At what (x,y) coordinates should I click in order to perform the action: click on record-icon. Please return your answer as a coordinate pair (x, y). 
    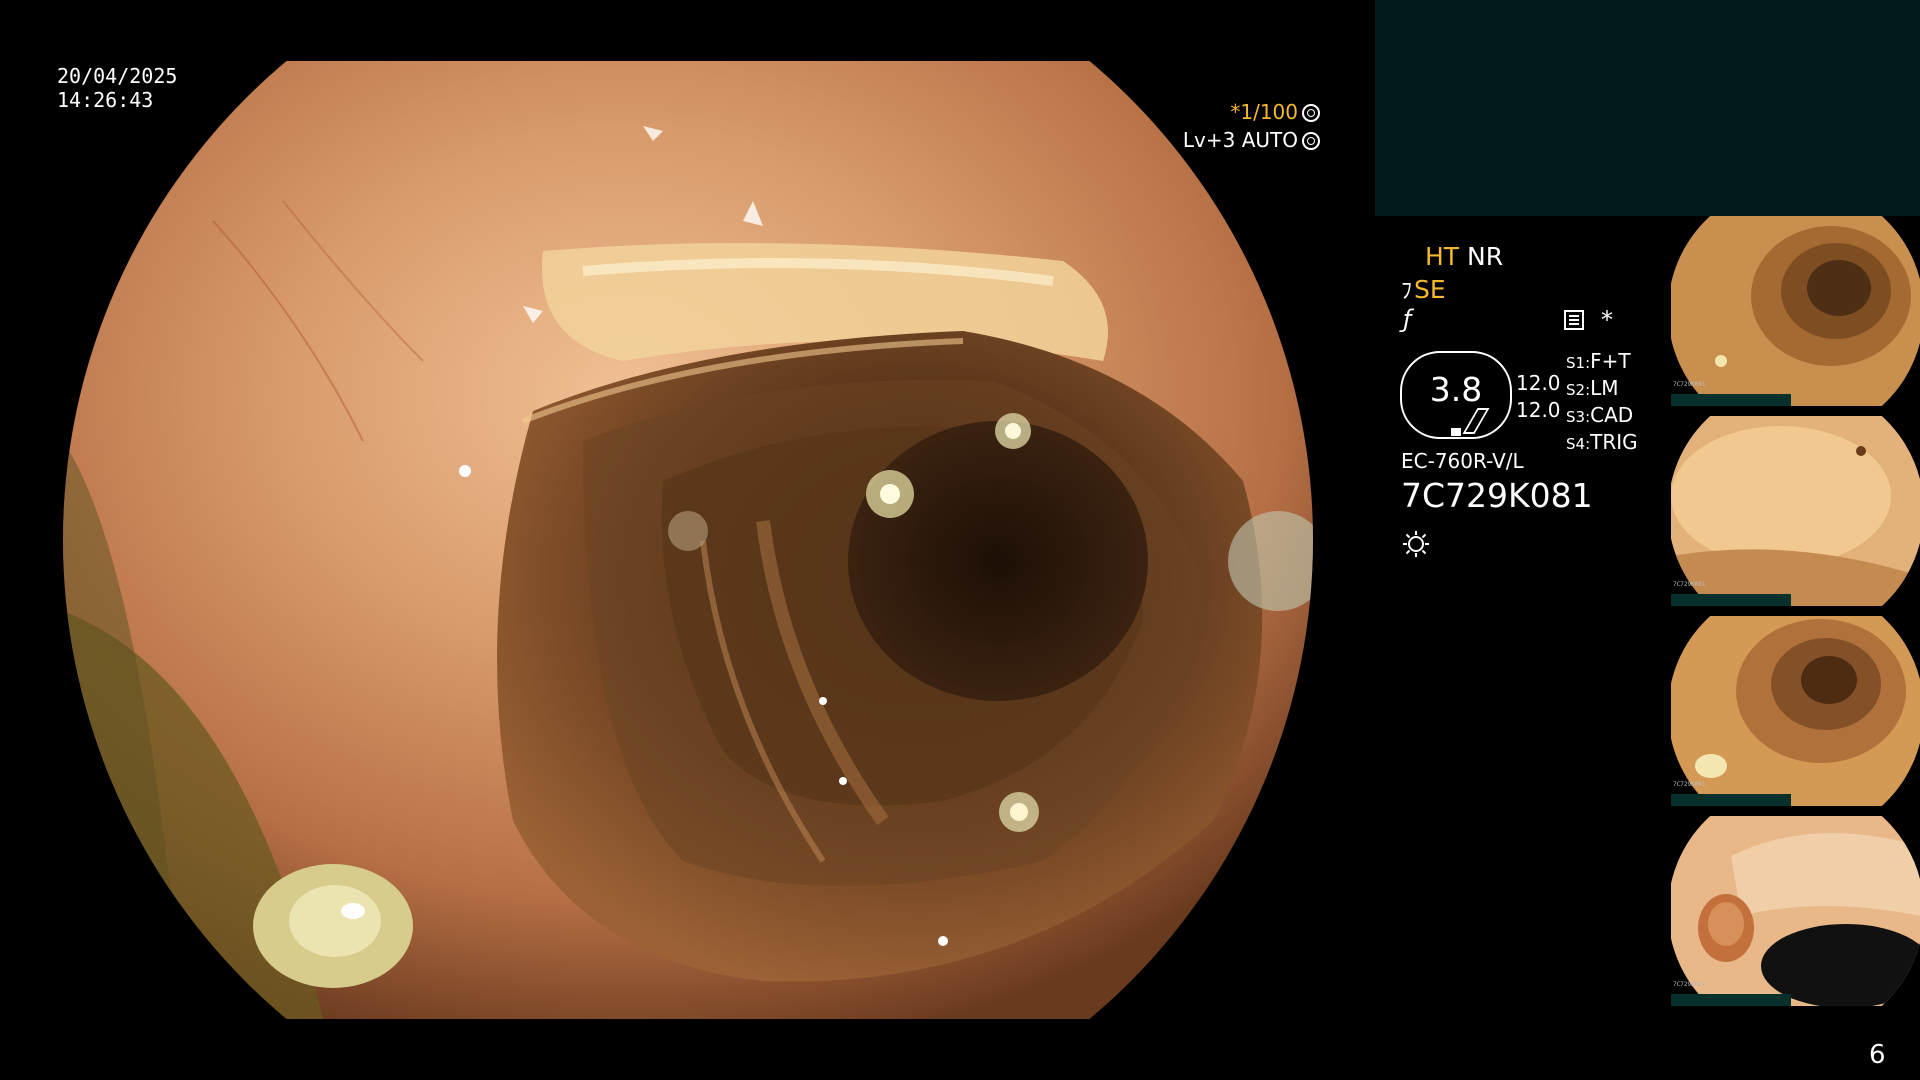
    Looking at the image, I should click on (1574, 320).